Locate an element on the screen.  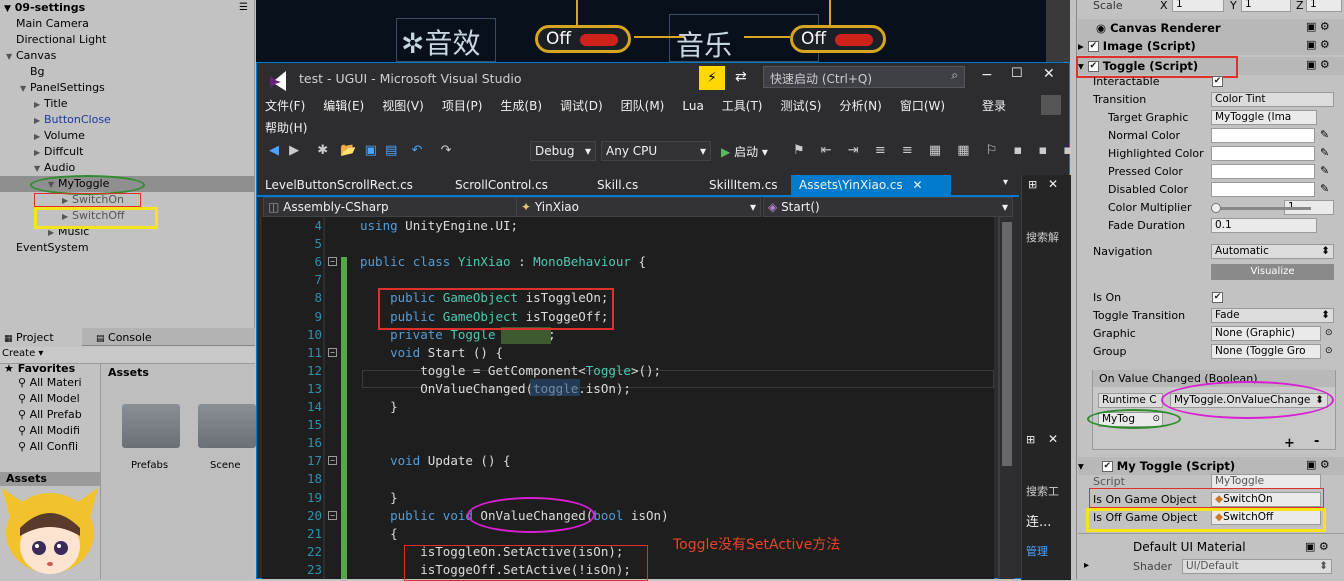
sound-toggle: Off is located at coordinates (583, 39).